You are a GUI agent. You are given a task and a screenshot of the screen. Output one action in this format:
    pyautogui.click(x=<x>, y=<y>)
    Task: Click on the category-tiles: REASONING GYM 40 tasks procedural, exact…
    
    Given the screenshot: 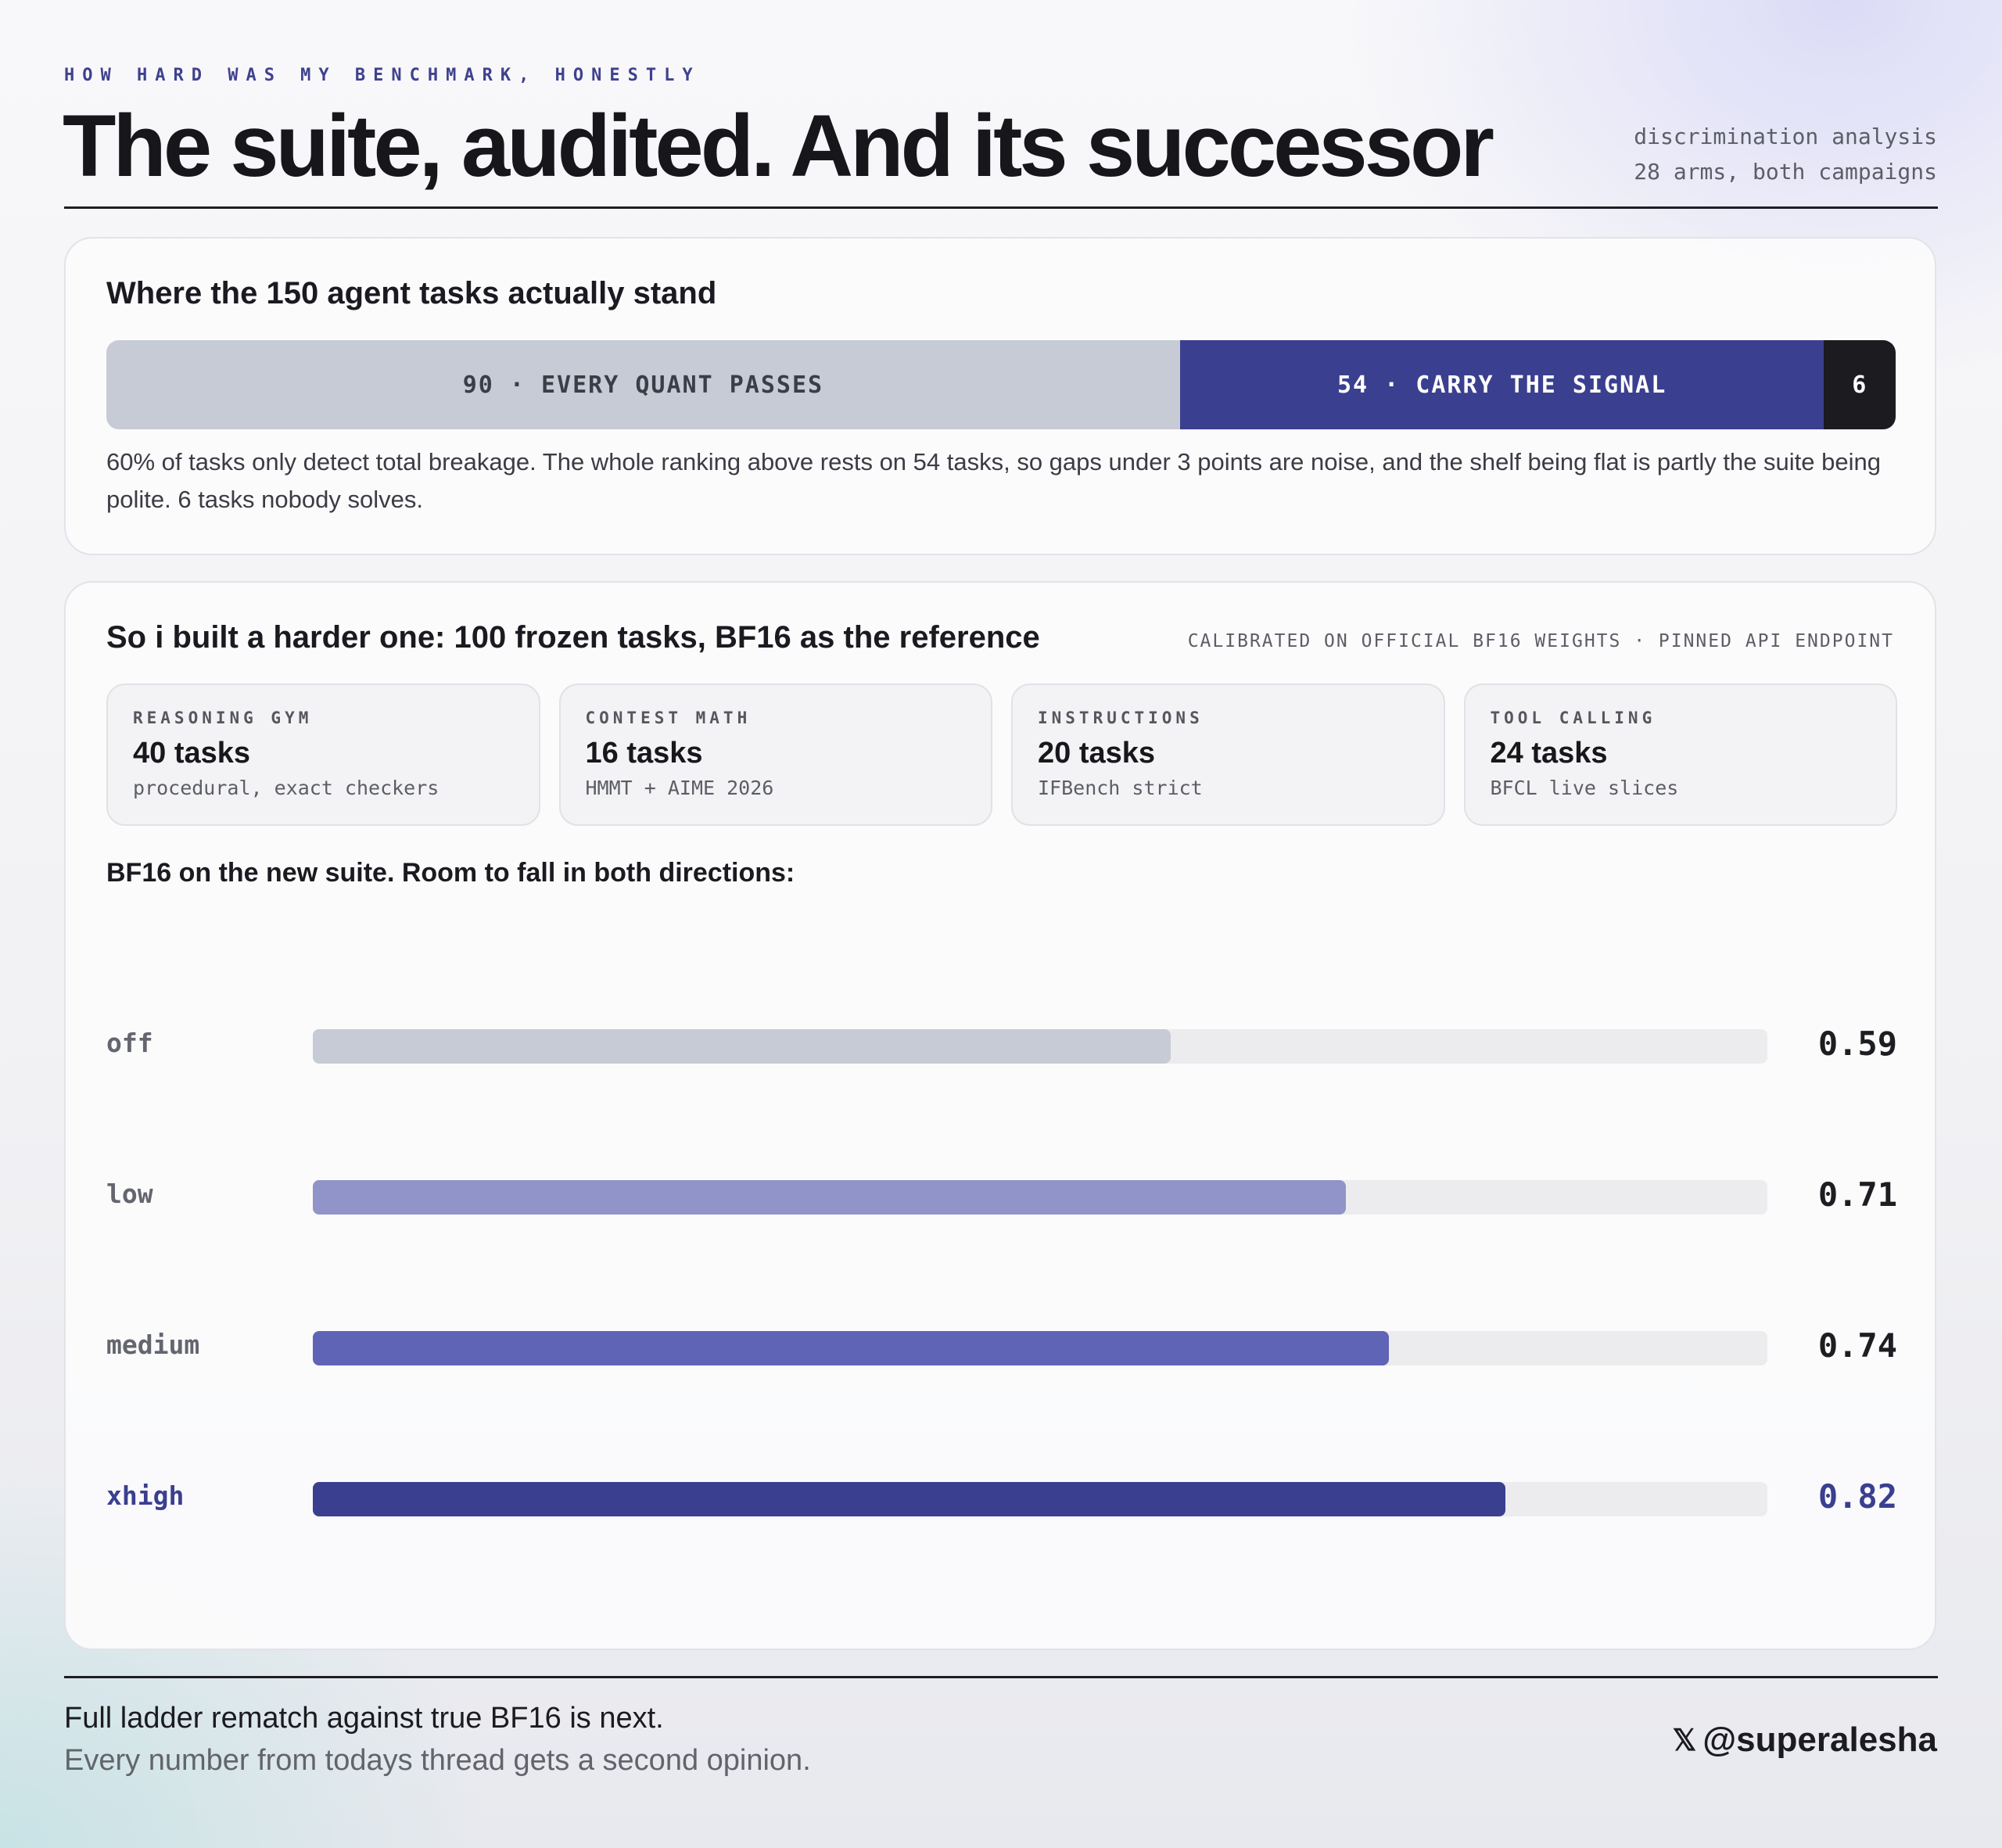 What is the action you would take?
    pyautogui.click(x=1001, y=755)
    